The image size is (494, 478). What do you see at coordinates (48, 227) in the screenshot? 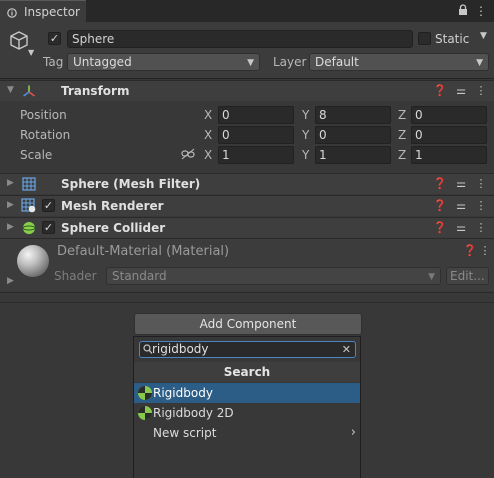
I see `sphere-collider-enabled-checkbox: ✓` at bounding box center [48, 227].